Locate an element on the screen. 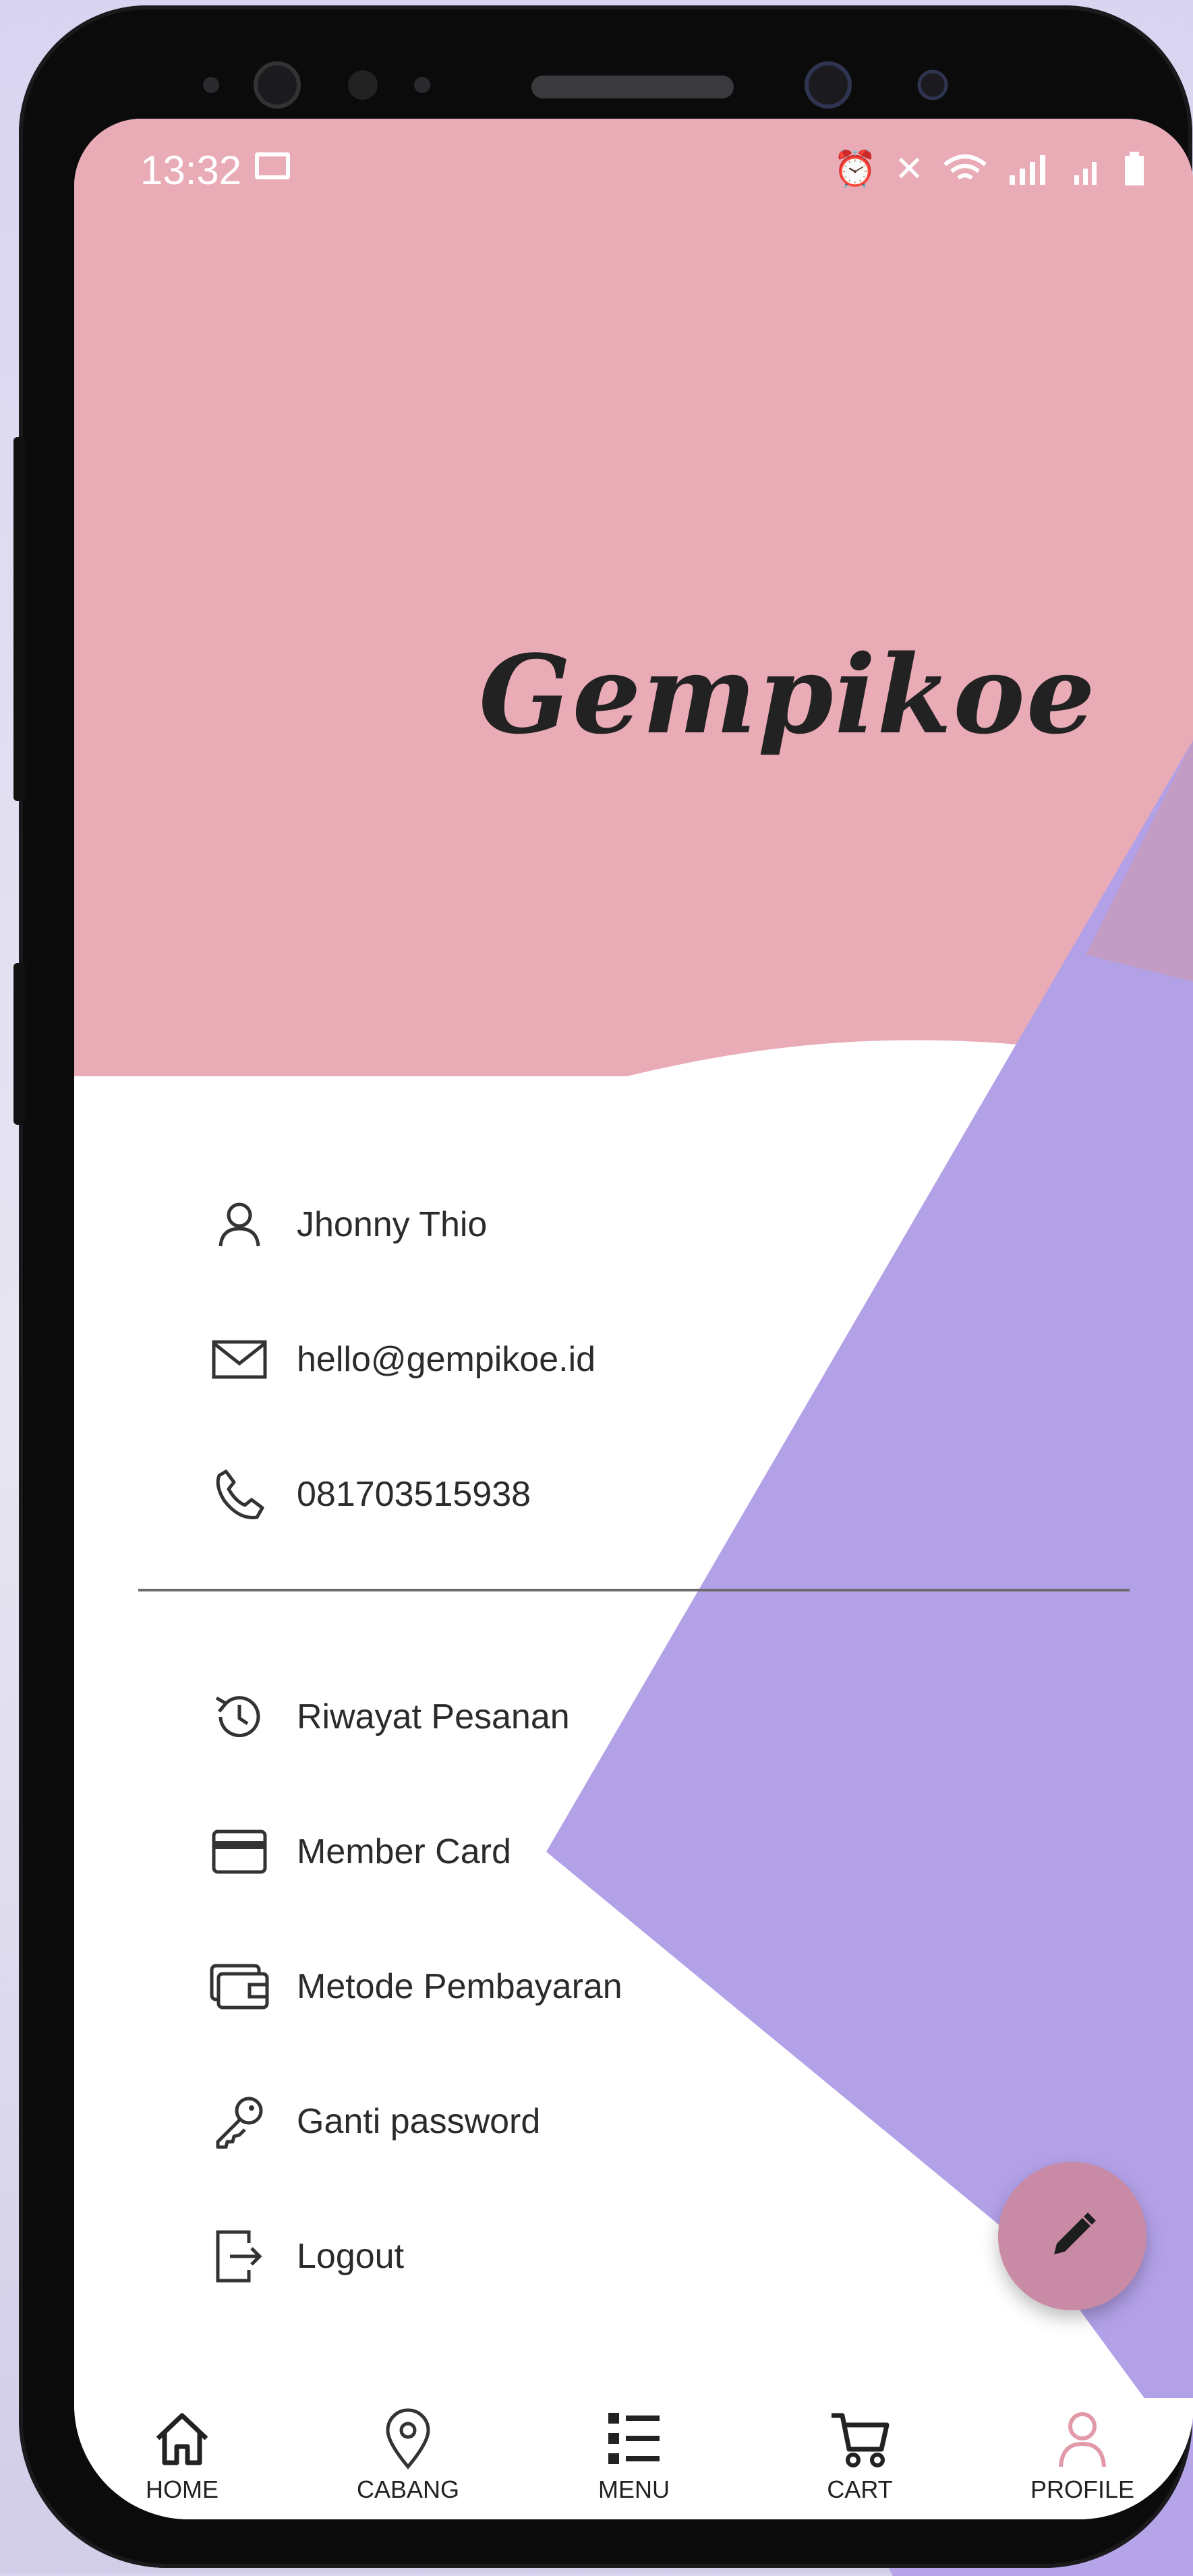 Image resolution: width=1193 pixels, height=2576 pixels. nav-label: CART is located at coordinates (860, 2490).